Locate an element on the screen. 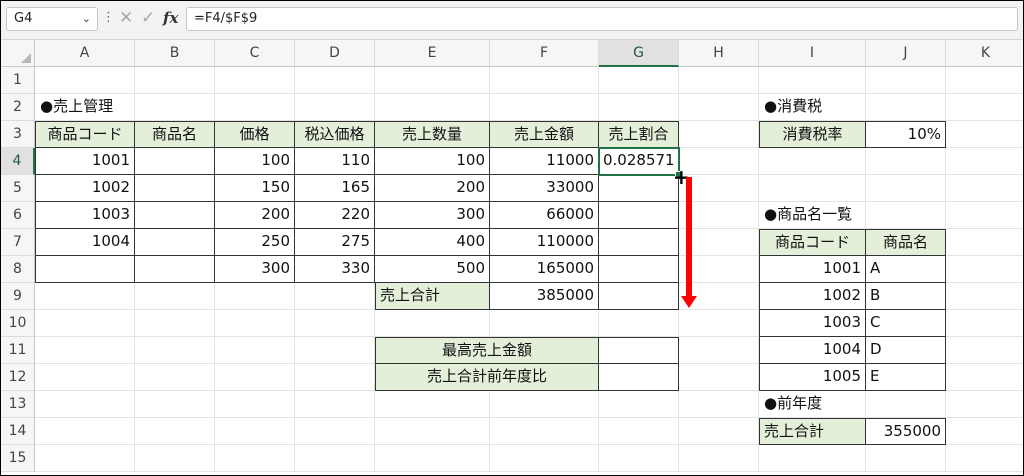 Image resolution: width=1024 pixels, height=476 pixels. product-list-header: 商品コード is located at coordinates (812, 242).